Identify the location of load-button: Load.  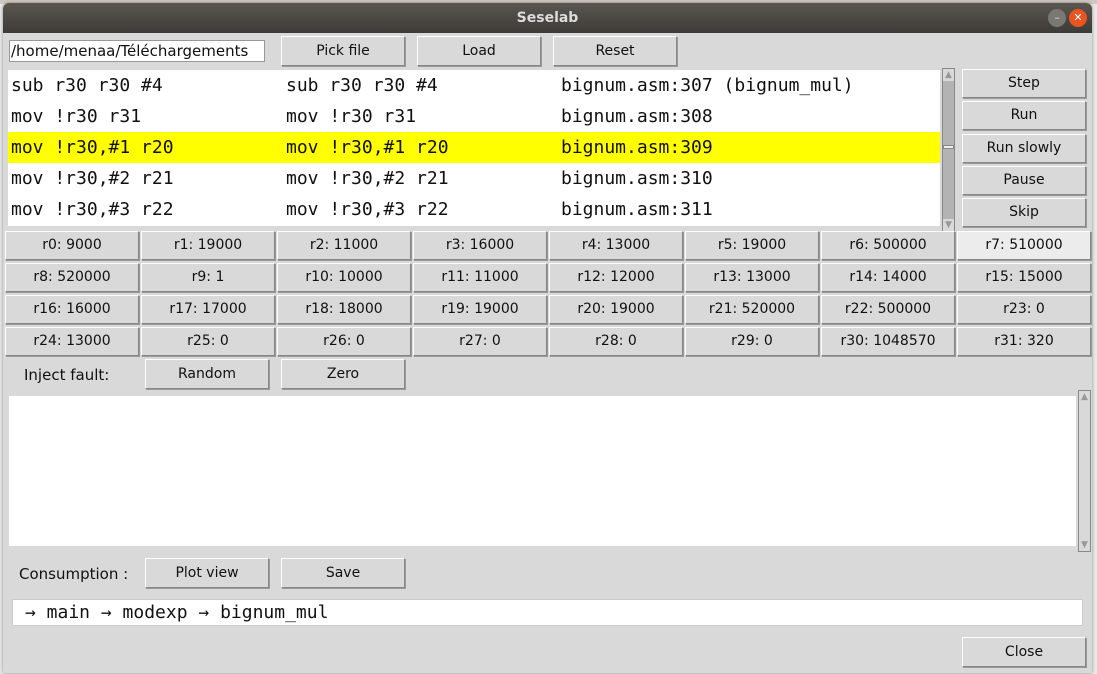
(479, 51).